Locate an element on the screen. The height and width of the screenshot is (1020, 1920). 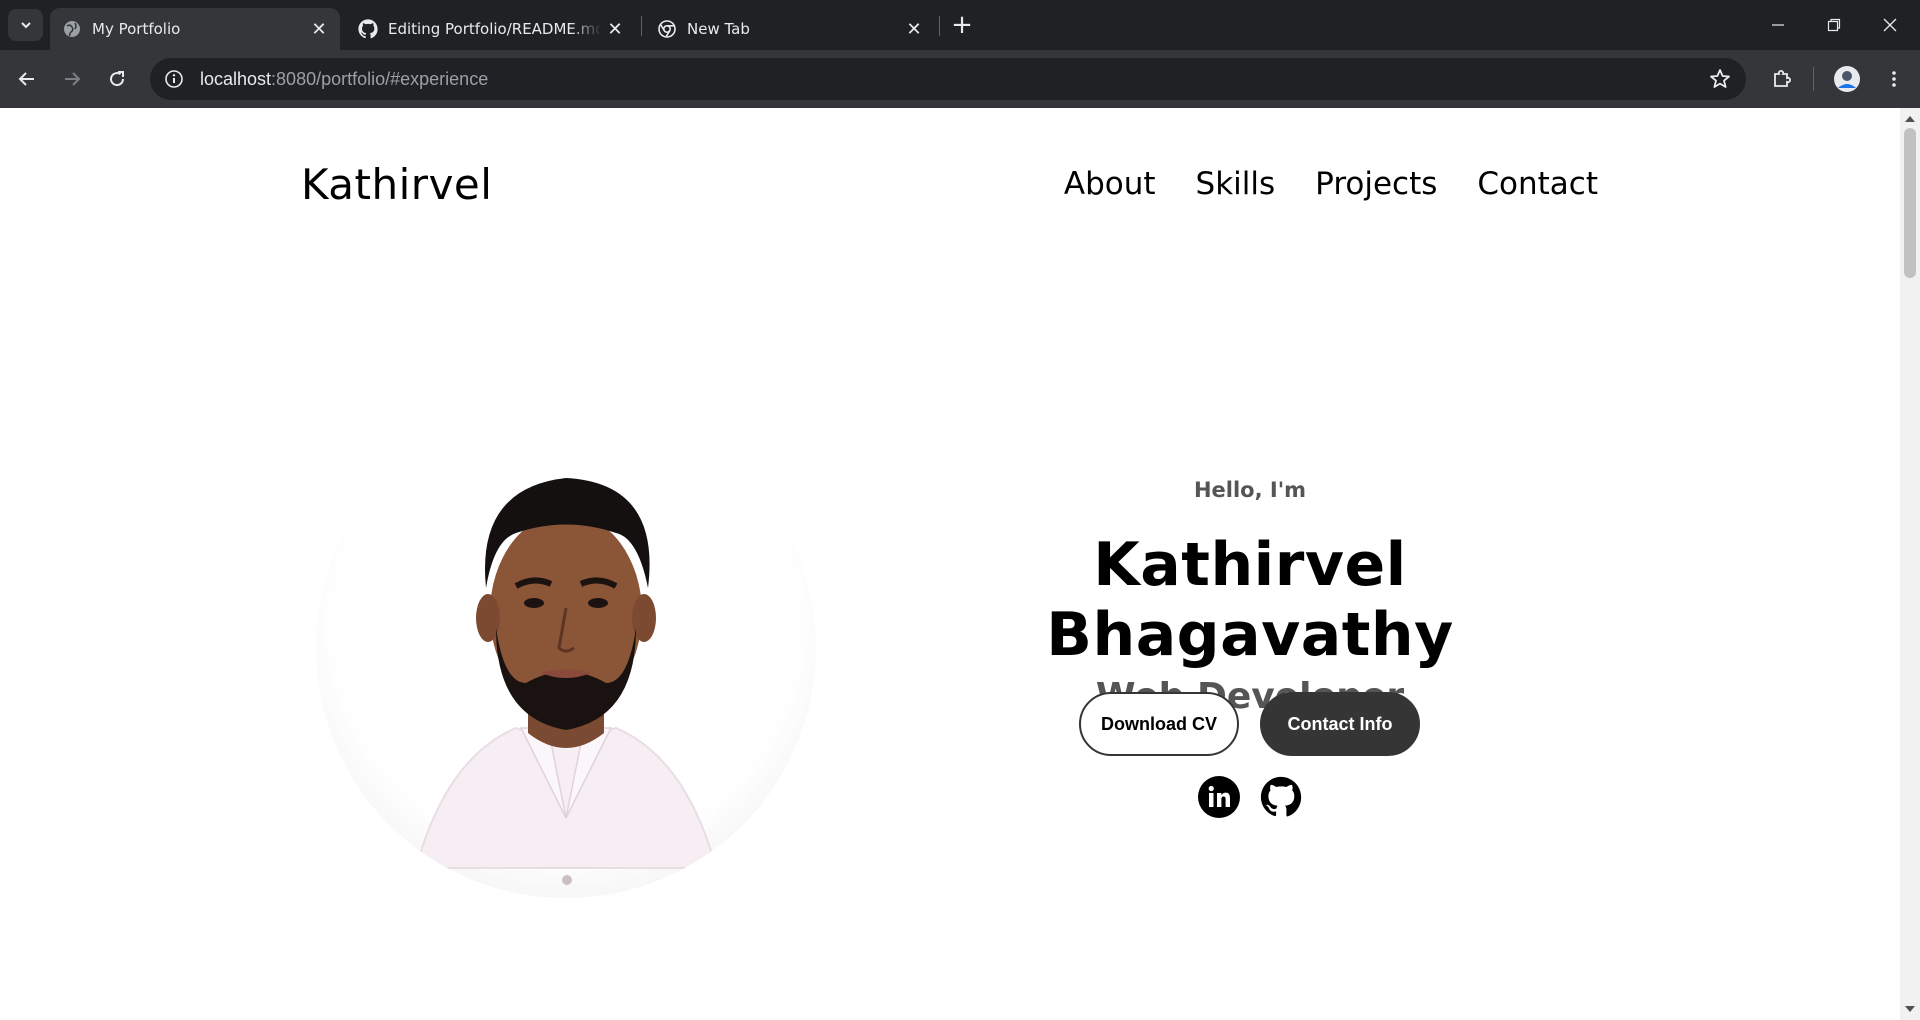
page-scrollbar is located at coordinates (1910, 564).